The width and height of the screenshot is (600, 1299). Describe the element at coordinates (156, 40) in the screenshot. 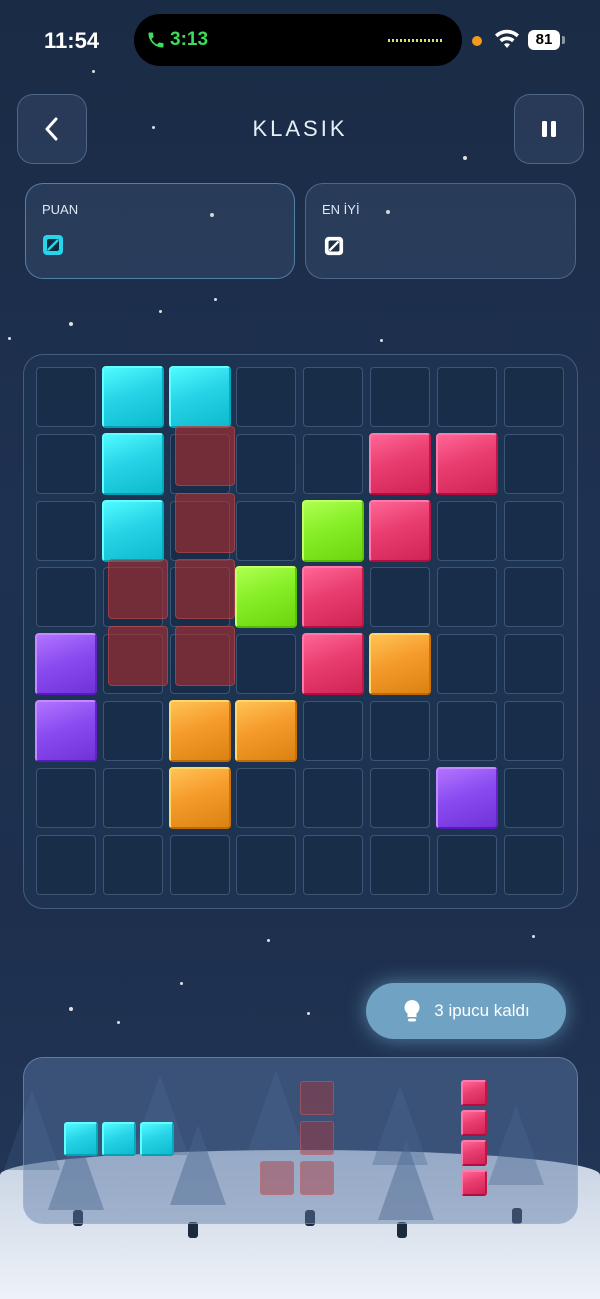

I see `phone-icon` at that location.